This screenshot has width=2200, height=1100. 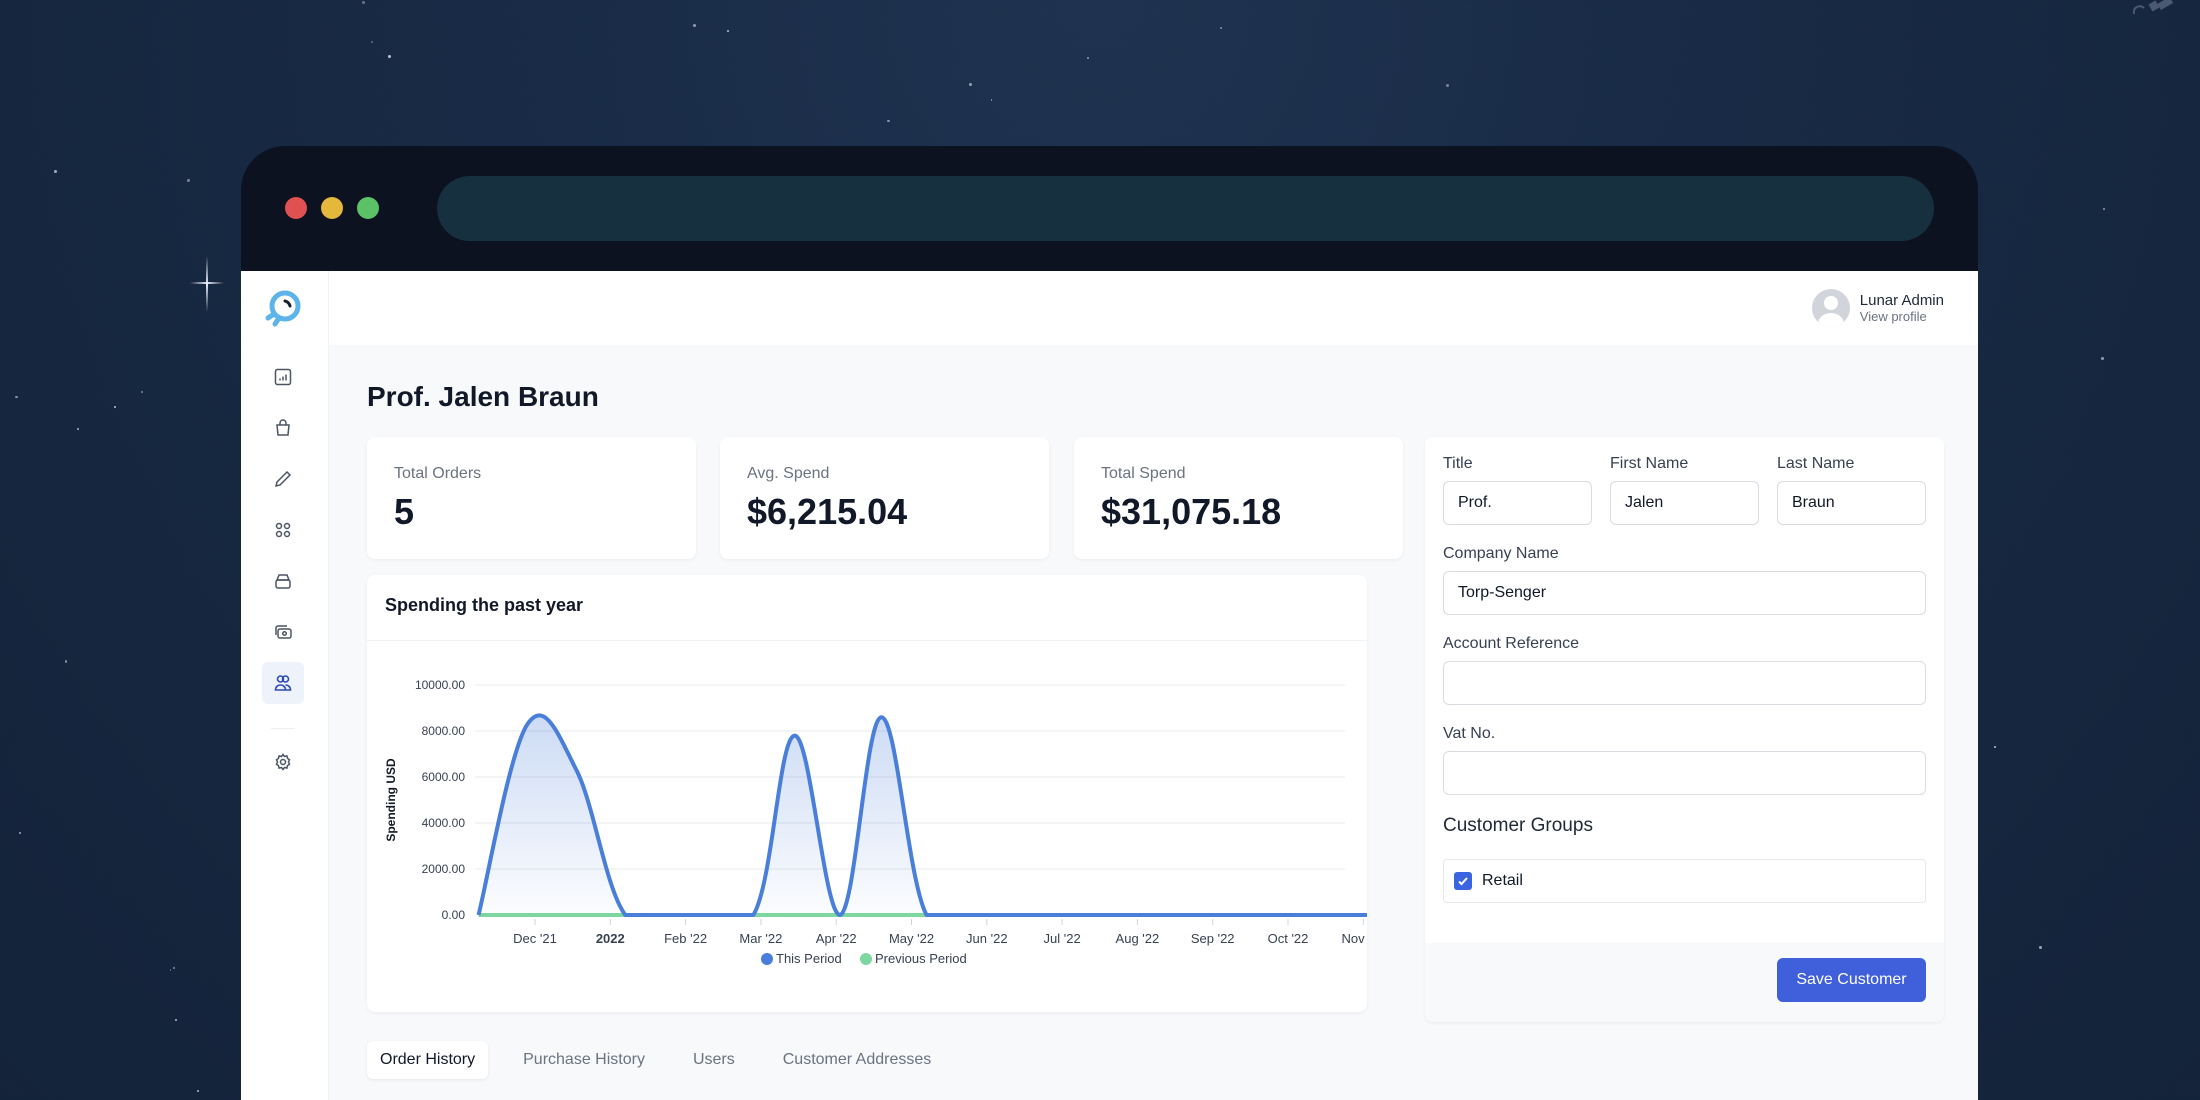 I want to click on users-icon, so click(x=283, y=683).